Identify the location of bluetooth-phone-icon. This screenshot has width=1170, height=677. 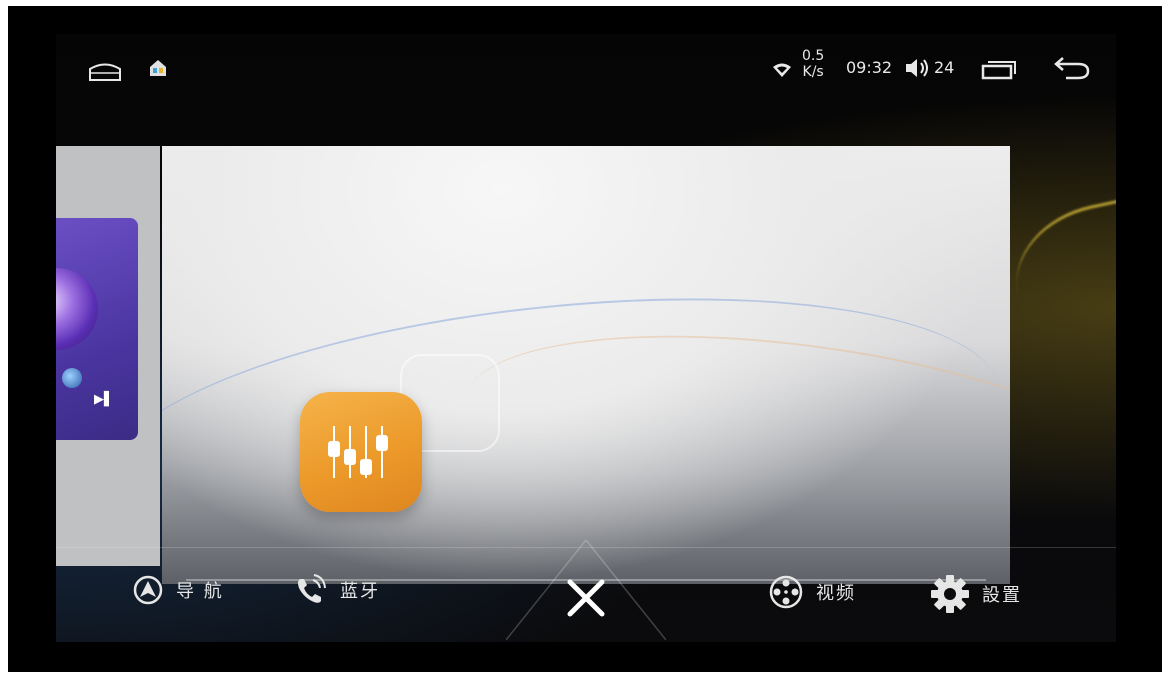
(312, 588).